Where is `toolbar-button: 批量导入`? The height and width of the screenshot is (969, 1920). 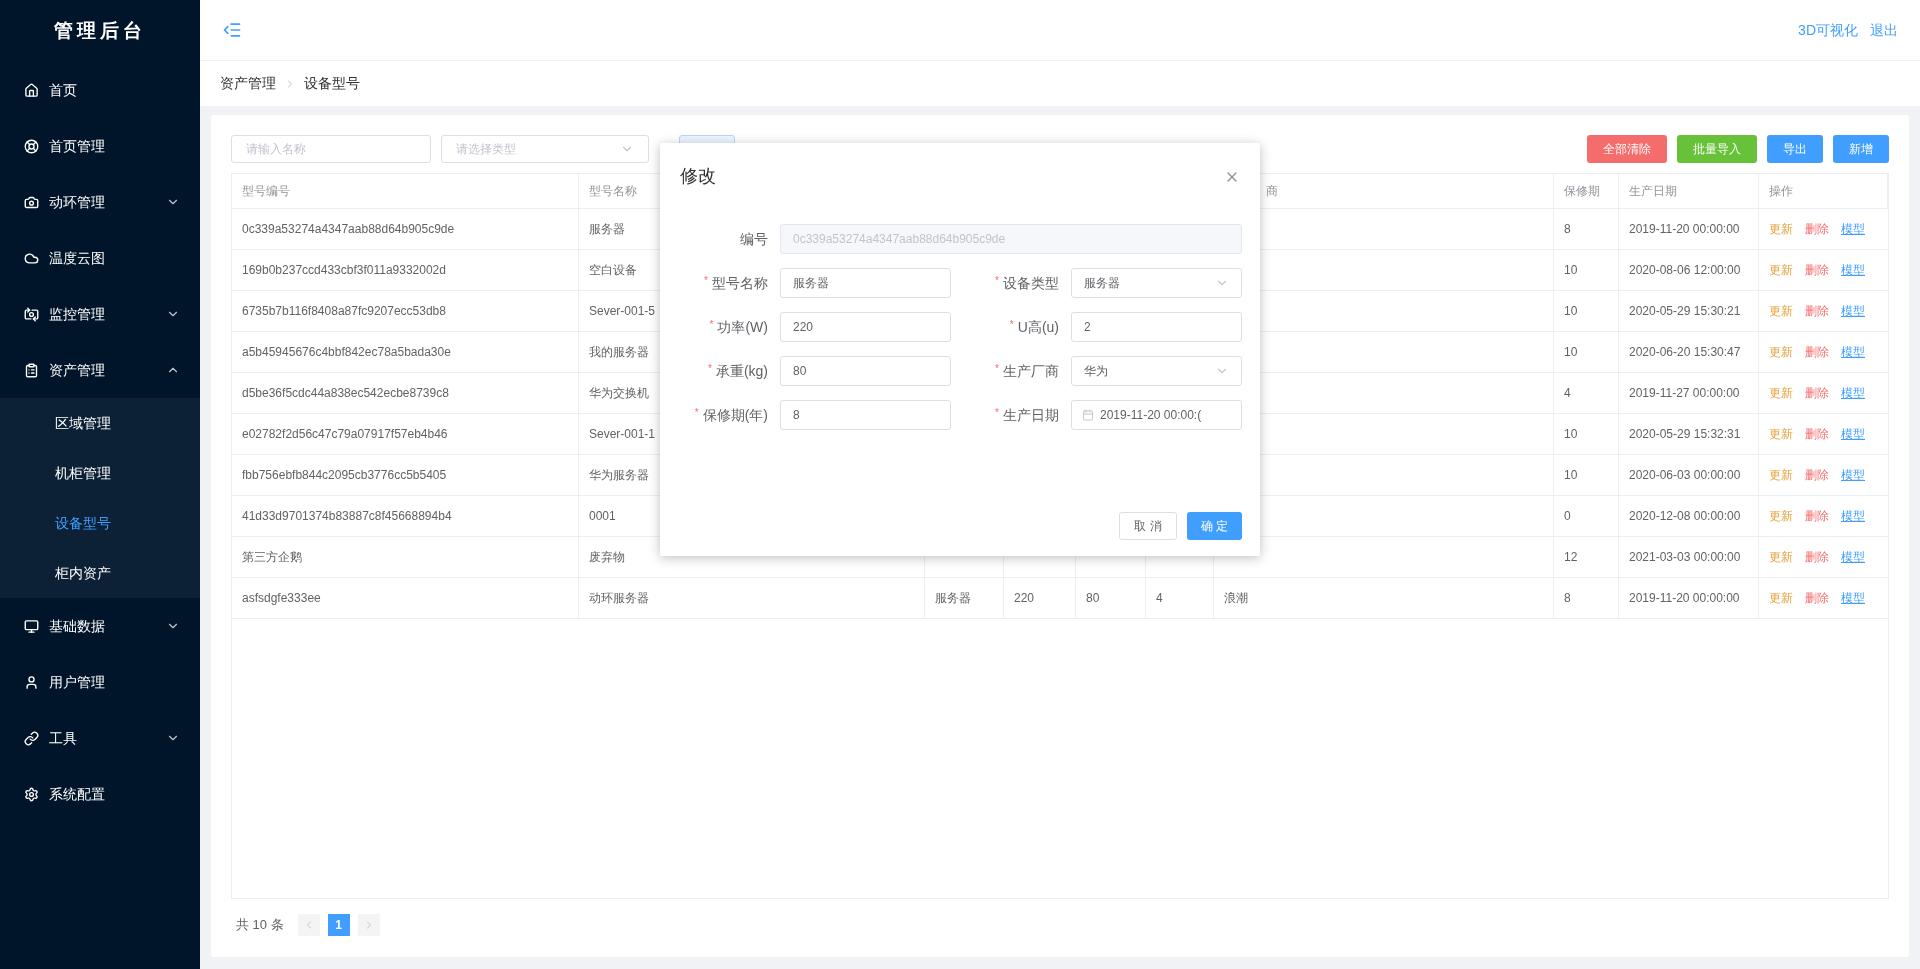 toolbar-button: 批量导入 is located at coordinates (1717, 149).